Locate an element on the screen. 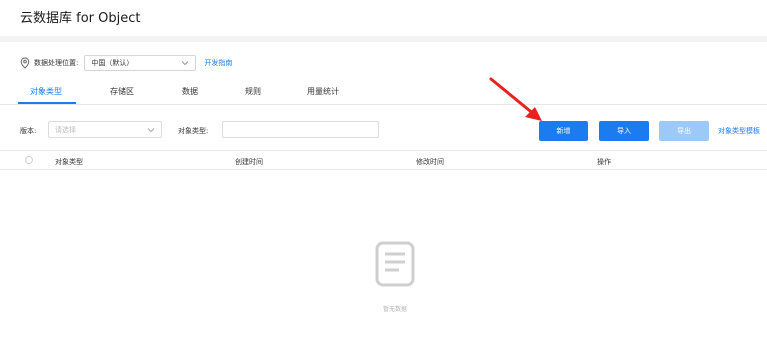  app-header: 云数据库 for Object is located at coordinates (383, 18).